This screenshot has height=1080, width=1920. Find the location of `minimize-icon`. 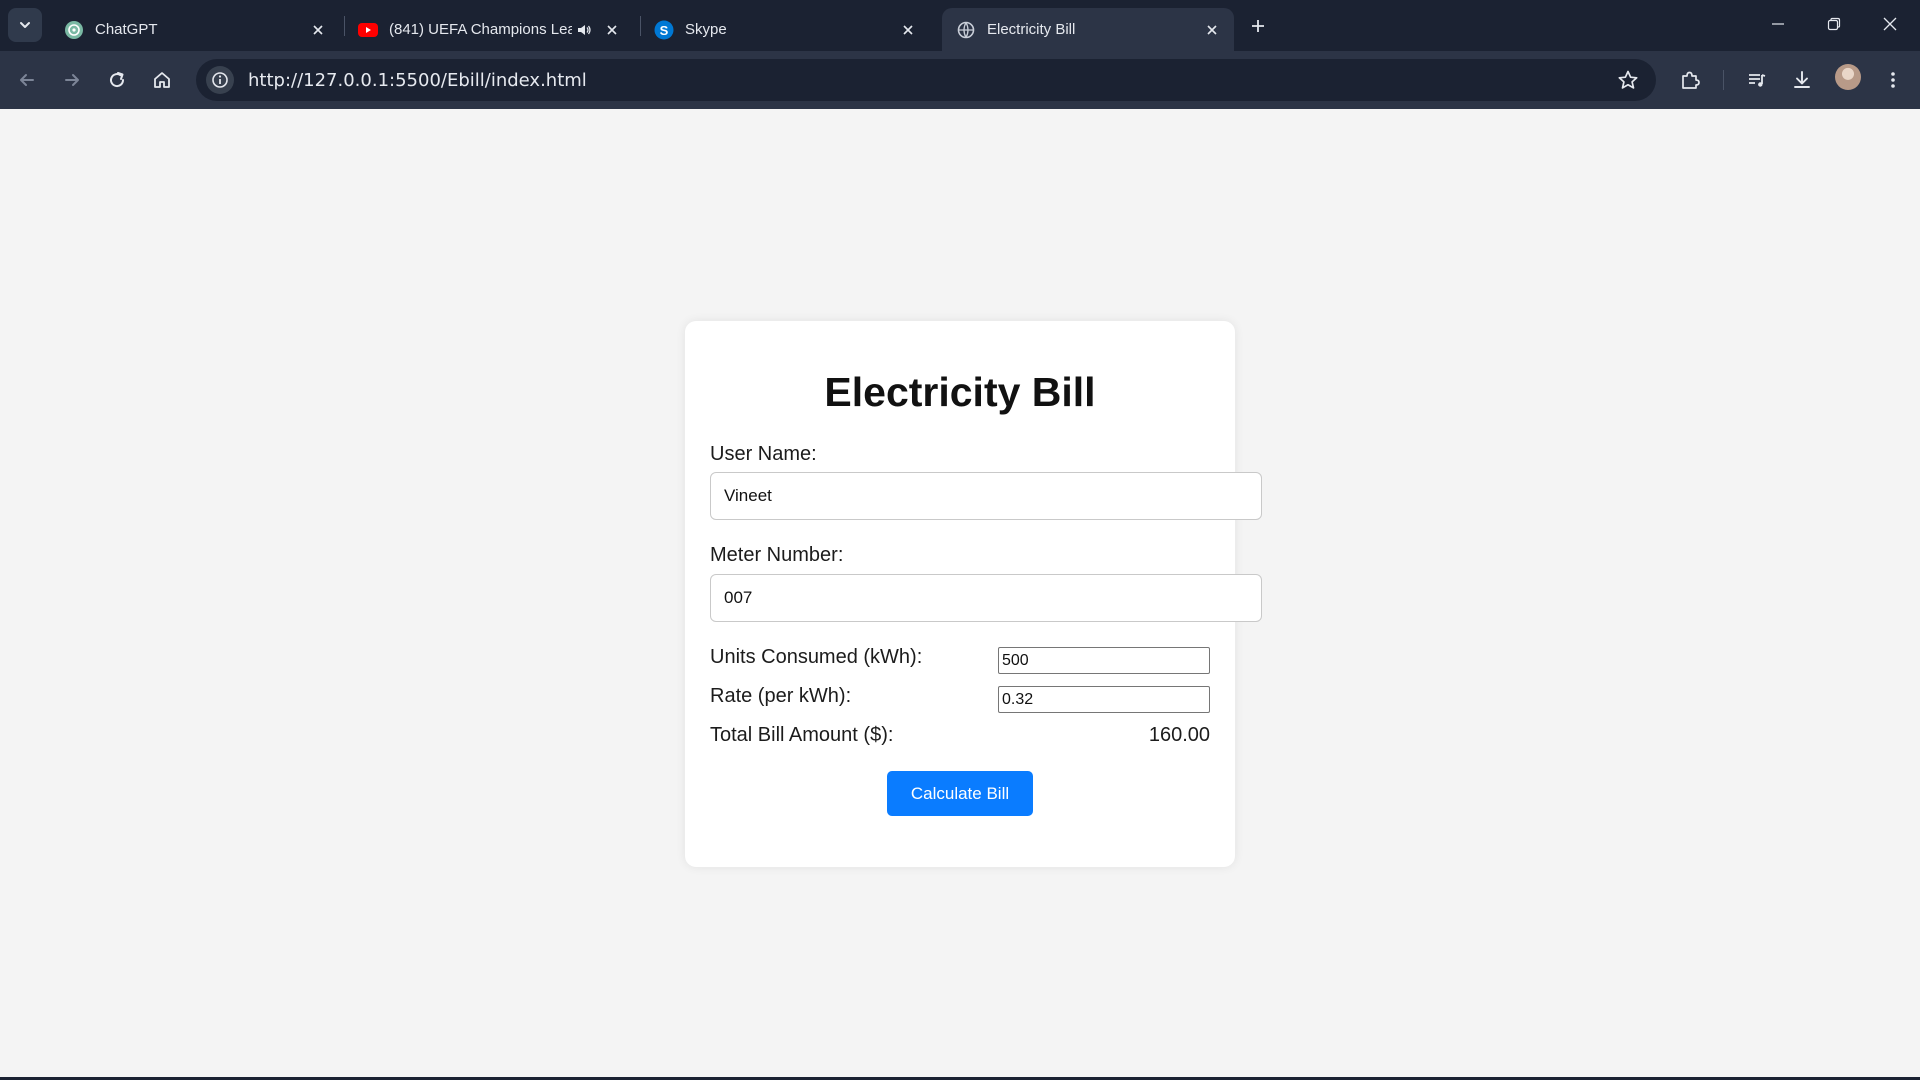

minimize-icon is located at coordinates (1778, 24).